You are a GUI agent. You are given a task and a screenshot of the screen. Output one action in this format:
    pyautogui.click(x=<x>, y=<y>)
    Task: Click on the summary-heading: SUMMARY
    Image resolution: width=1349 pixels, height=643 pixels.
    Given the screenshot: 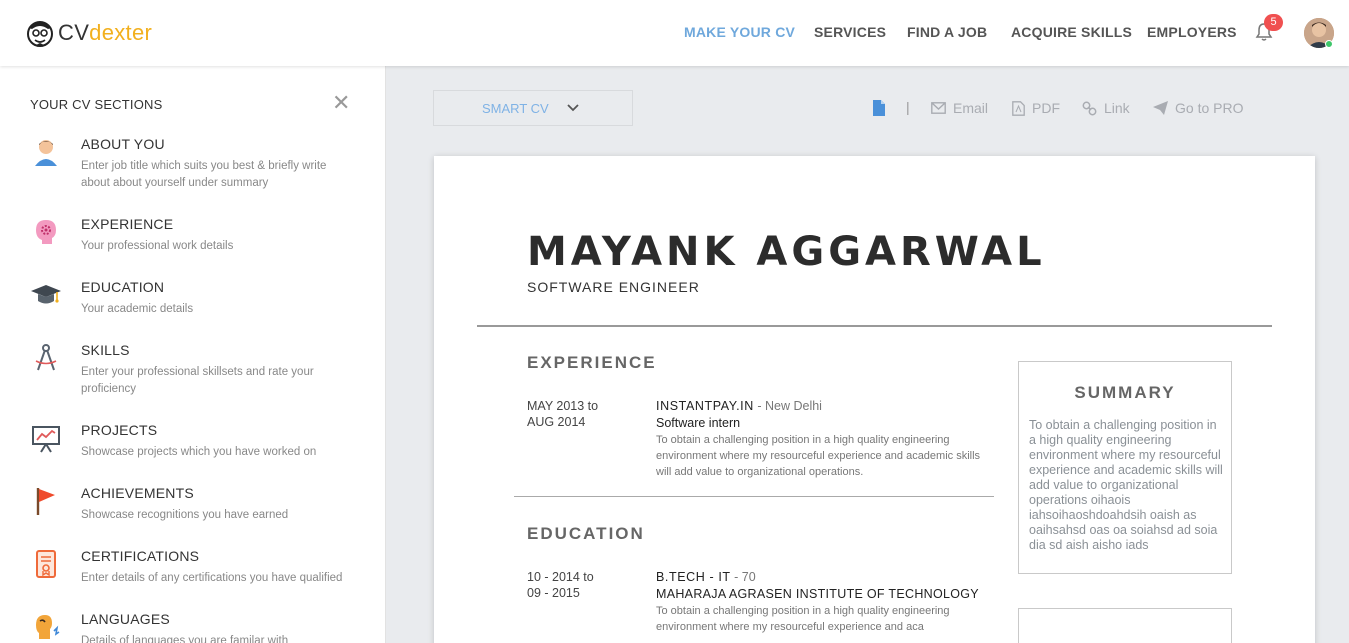 What is the action you would take?
    pyautogui.click(x=1125, y=392)
    